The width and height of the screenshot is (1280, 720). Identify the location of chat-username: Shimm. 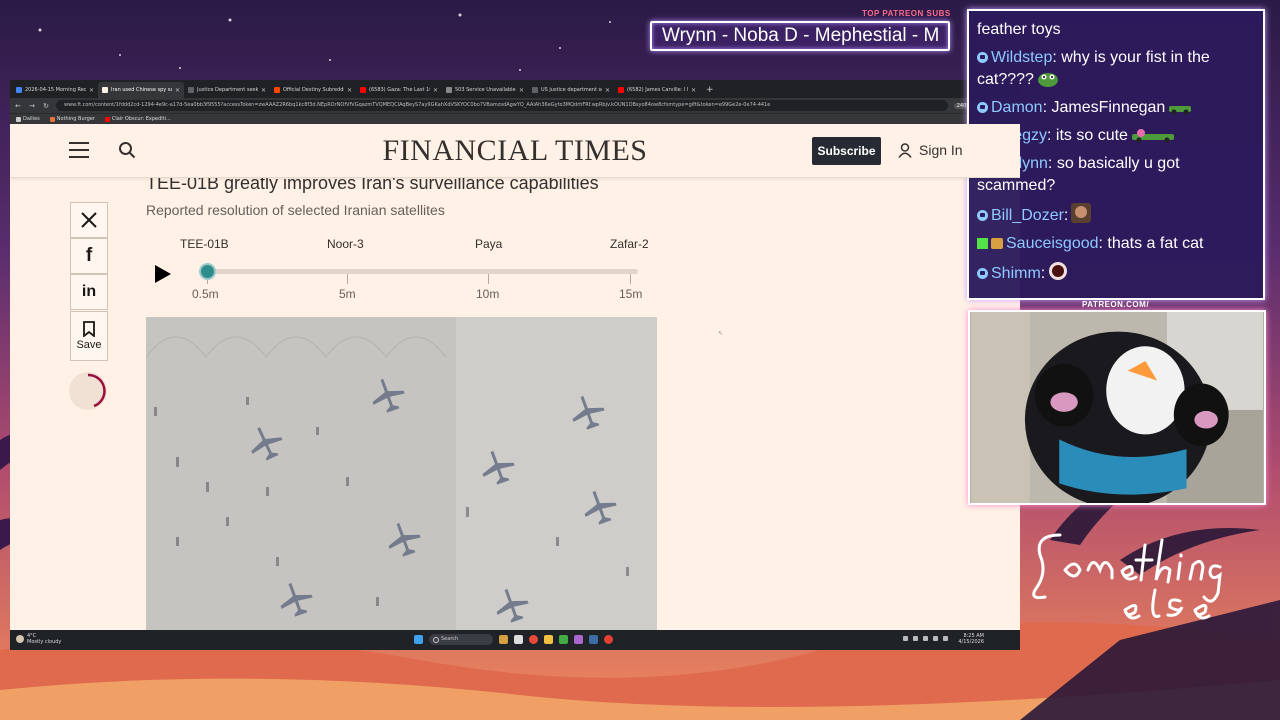
(1016, 273).